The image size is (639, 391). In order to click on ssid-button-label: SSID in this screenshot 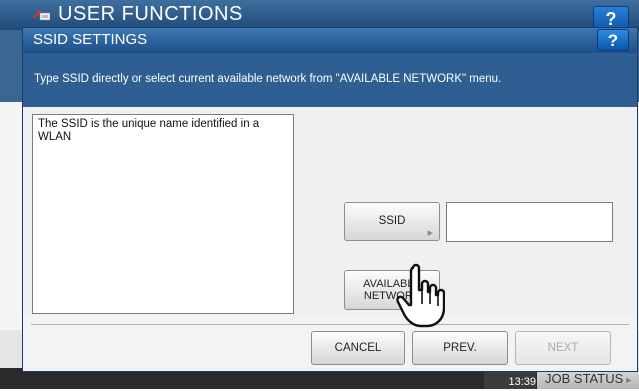, I will do `click(392, 221)`.